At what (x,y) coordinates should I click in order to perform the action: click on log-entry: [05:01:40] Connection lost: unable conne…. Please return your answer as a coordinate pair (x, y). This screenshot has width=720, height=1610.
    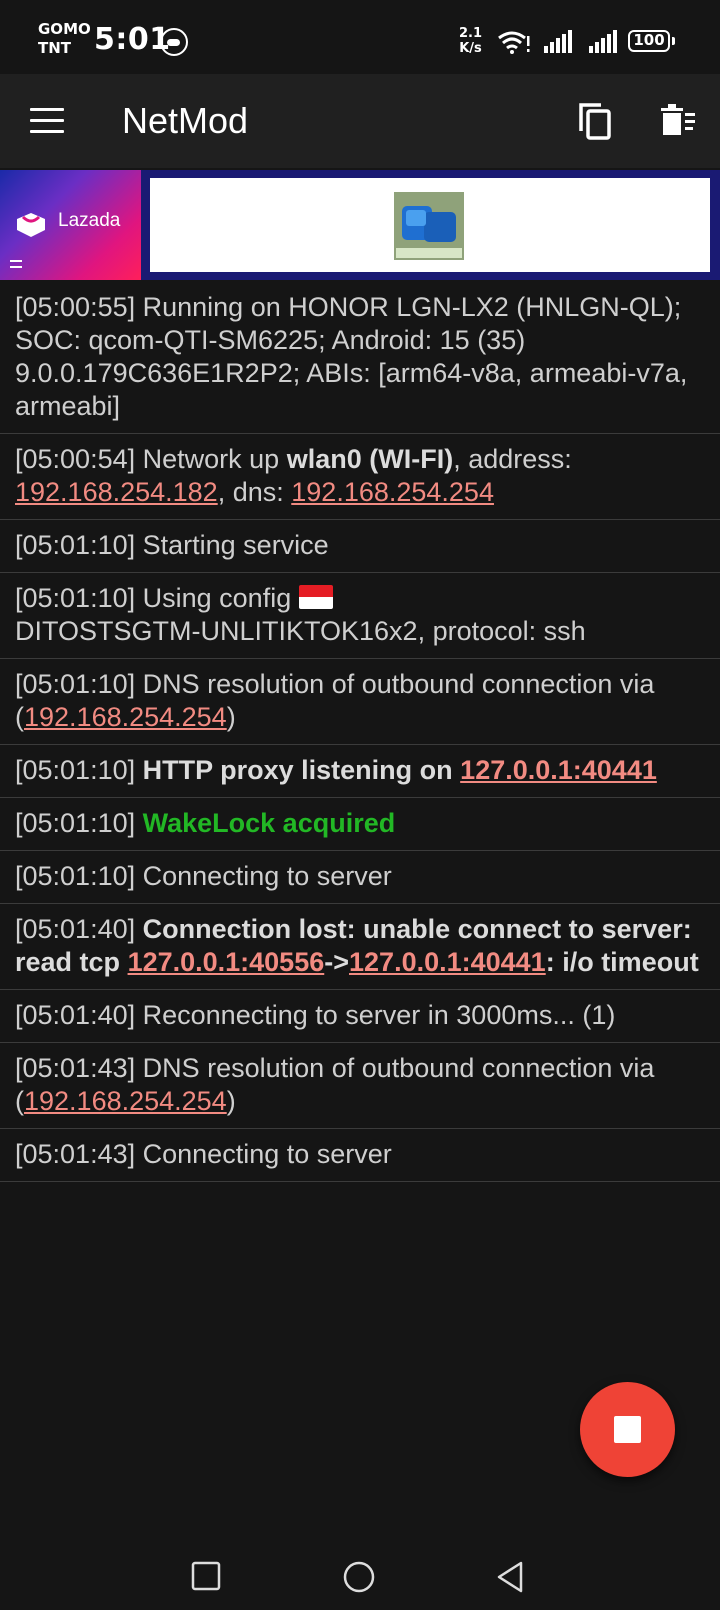
    Looking at the image, I should click on (360, 947).